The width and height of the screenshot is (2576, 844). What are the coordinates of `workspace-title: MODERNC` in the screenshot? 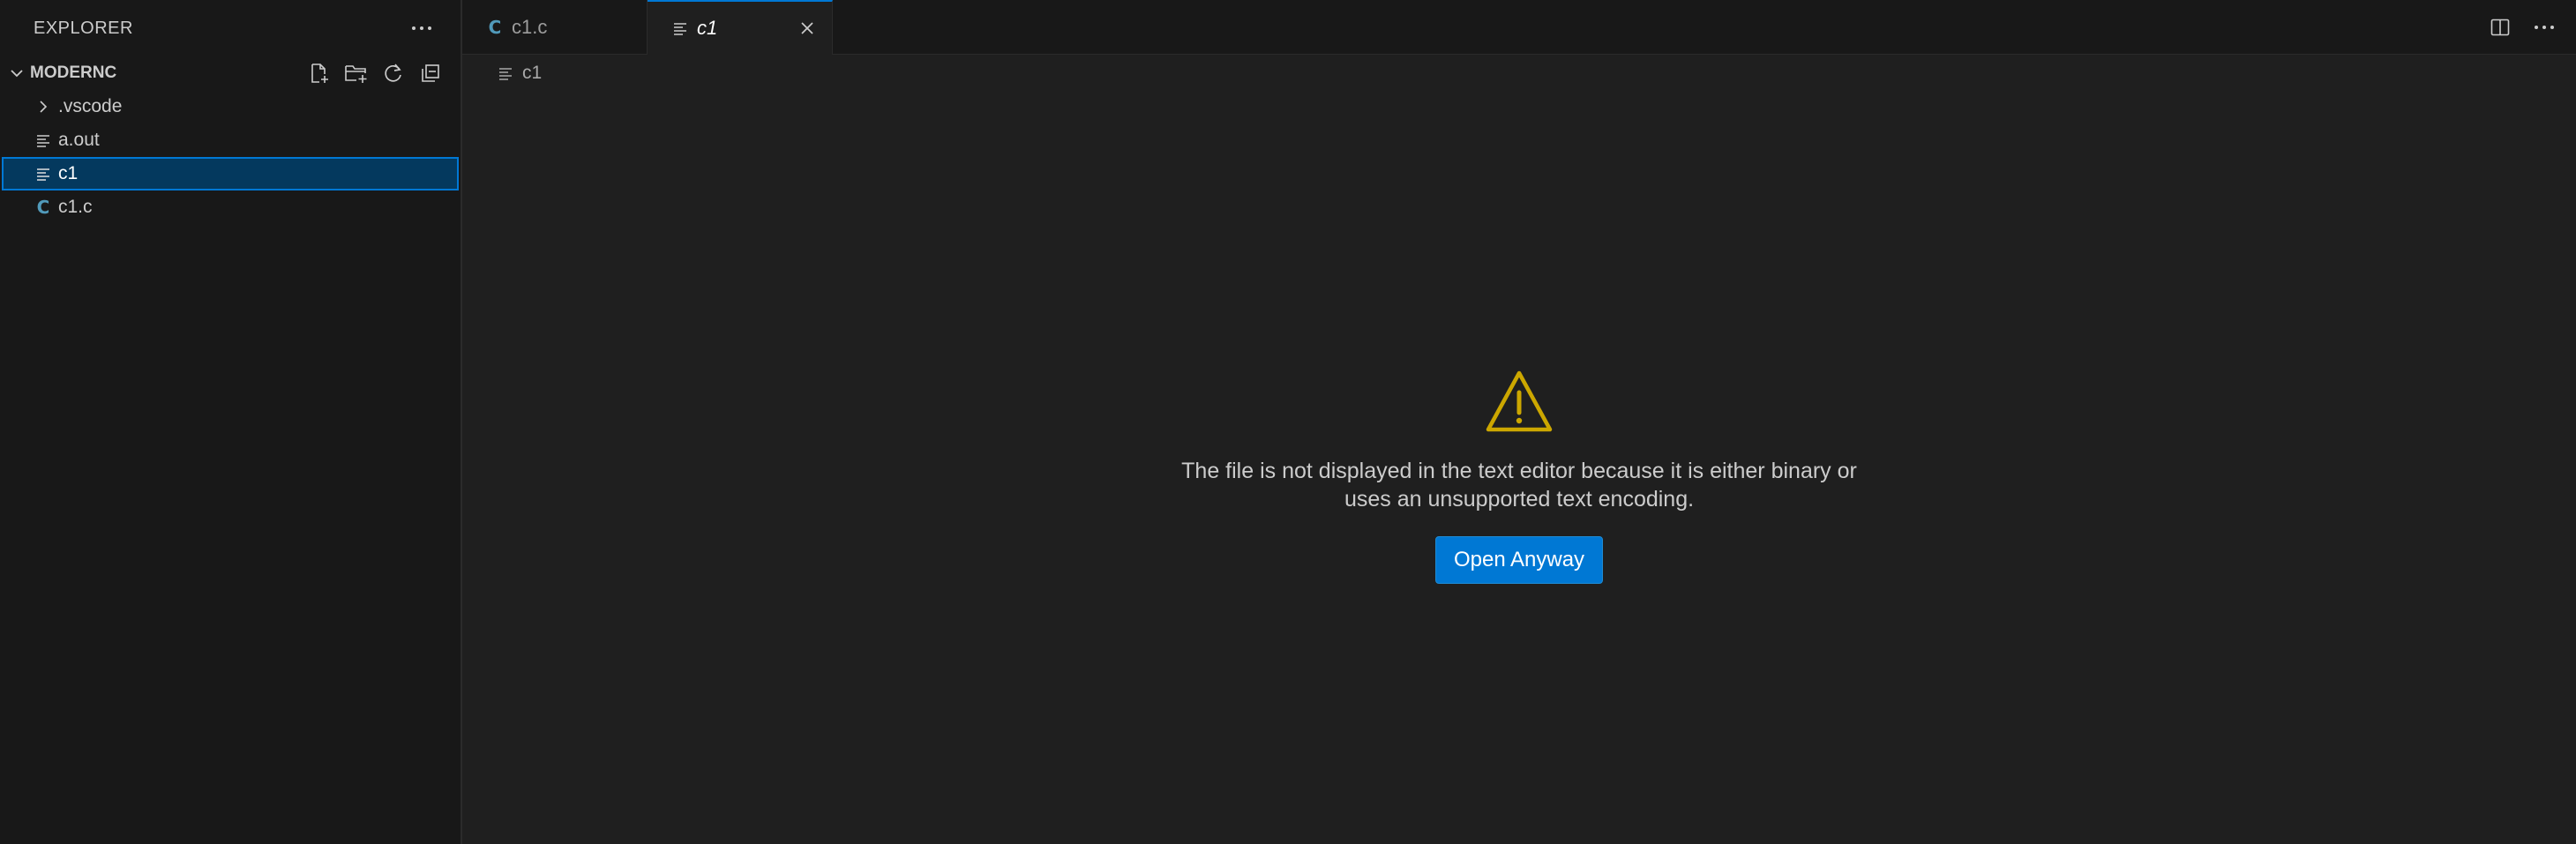 It's located at (74, 72).